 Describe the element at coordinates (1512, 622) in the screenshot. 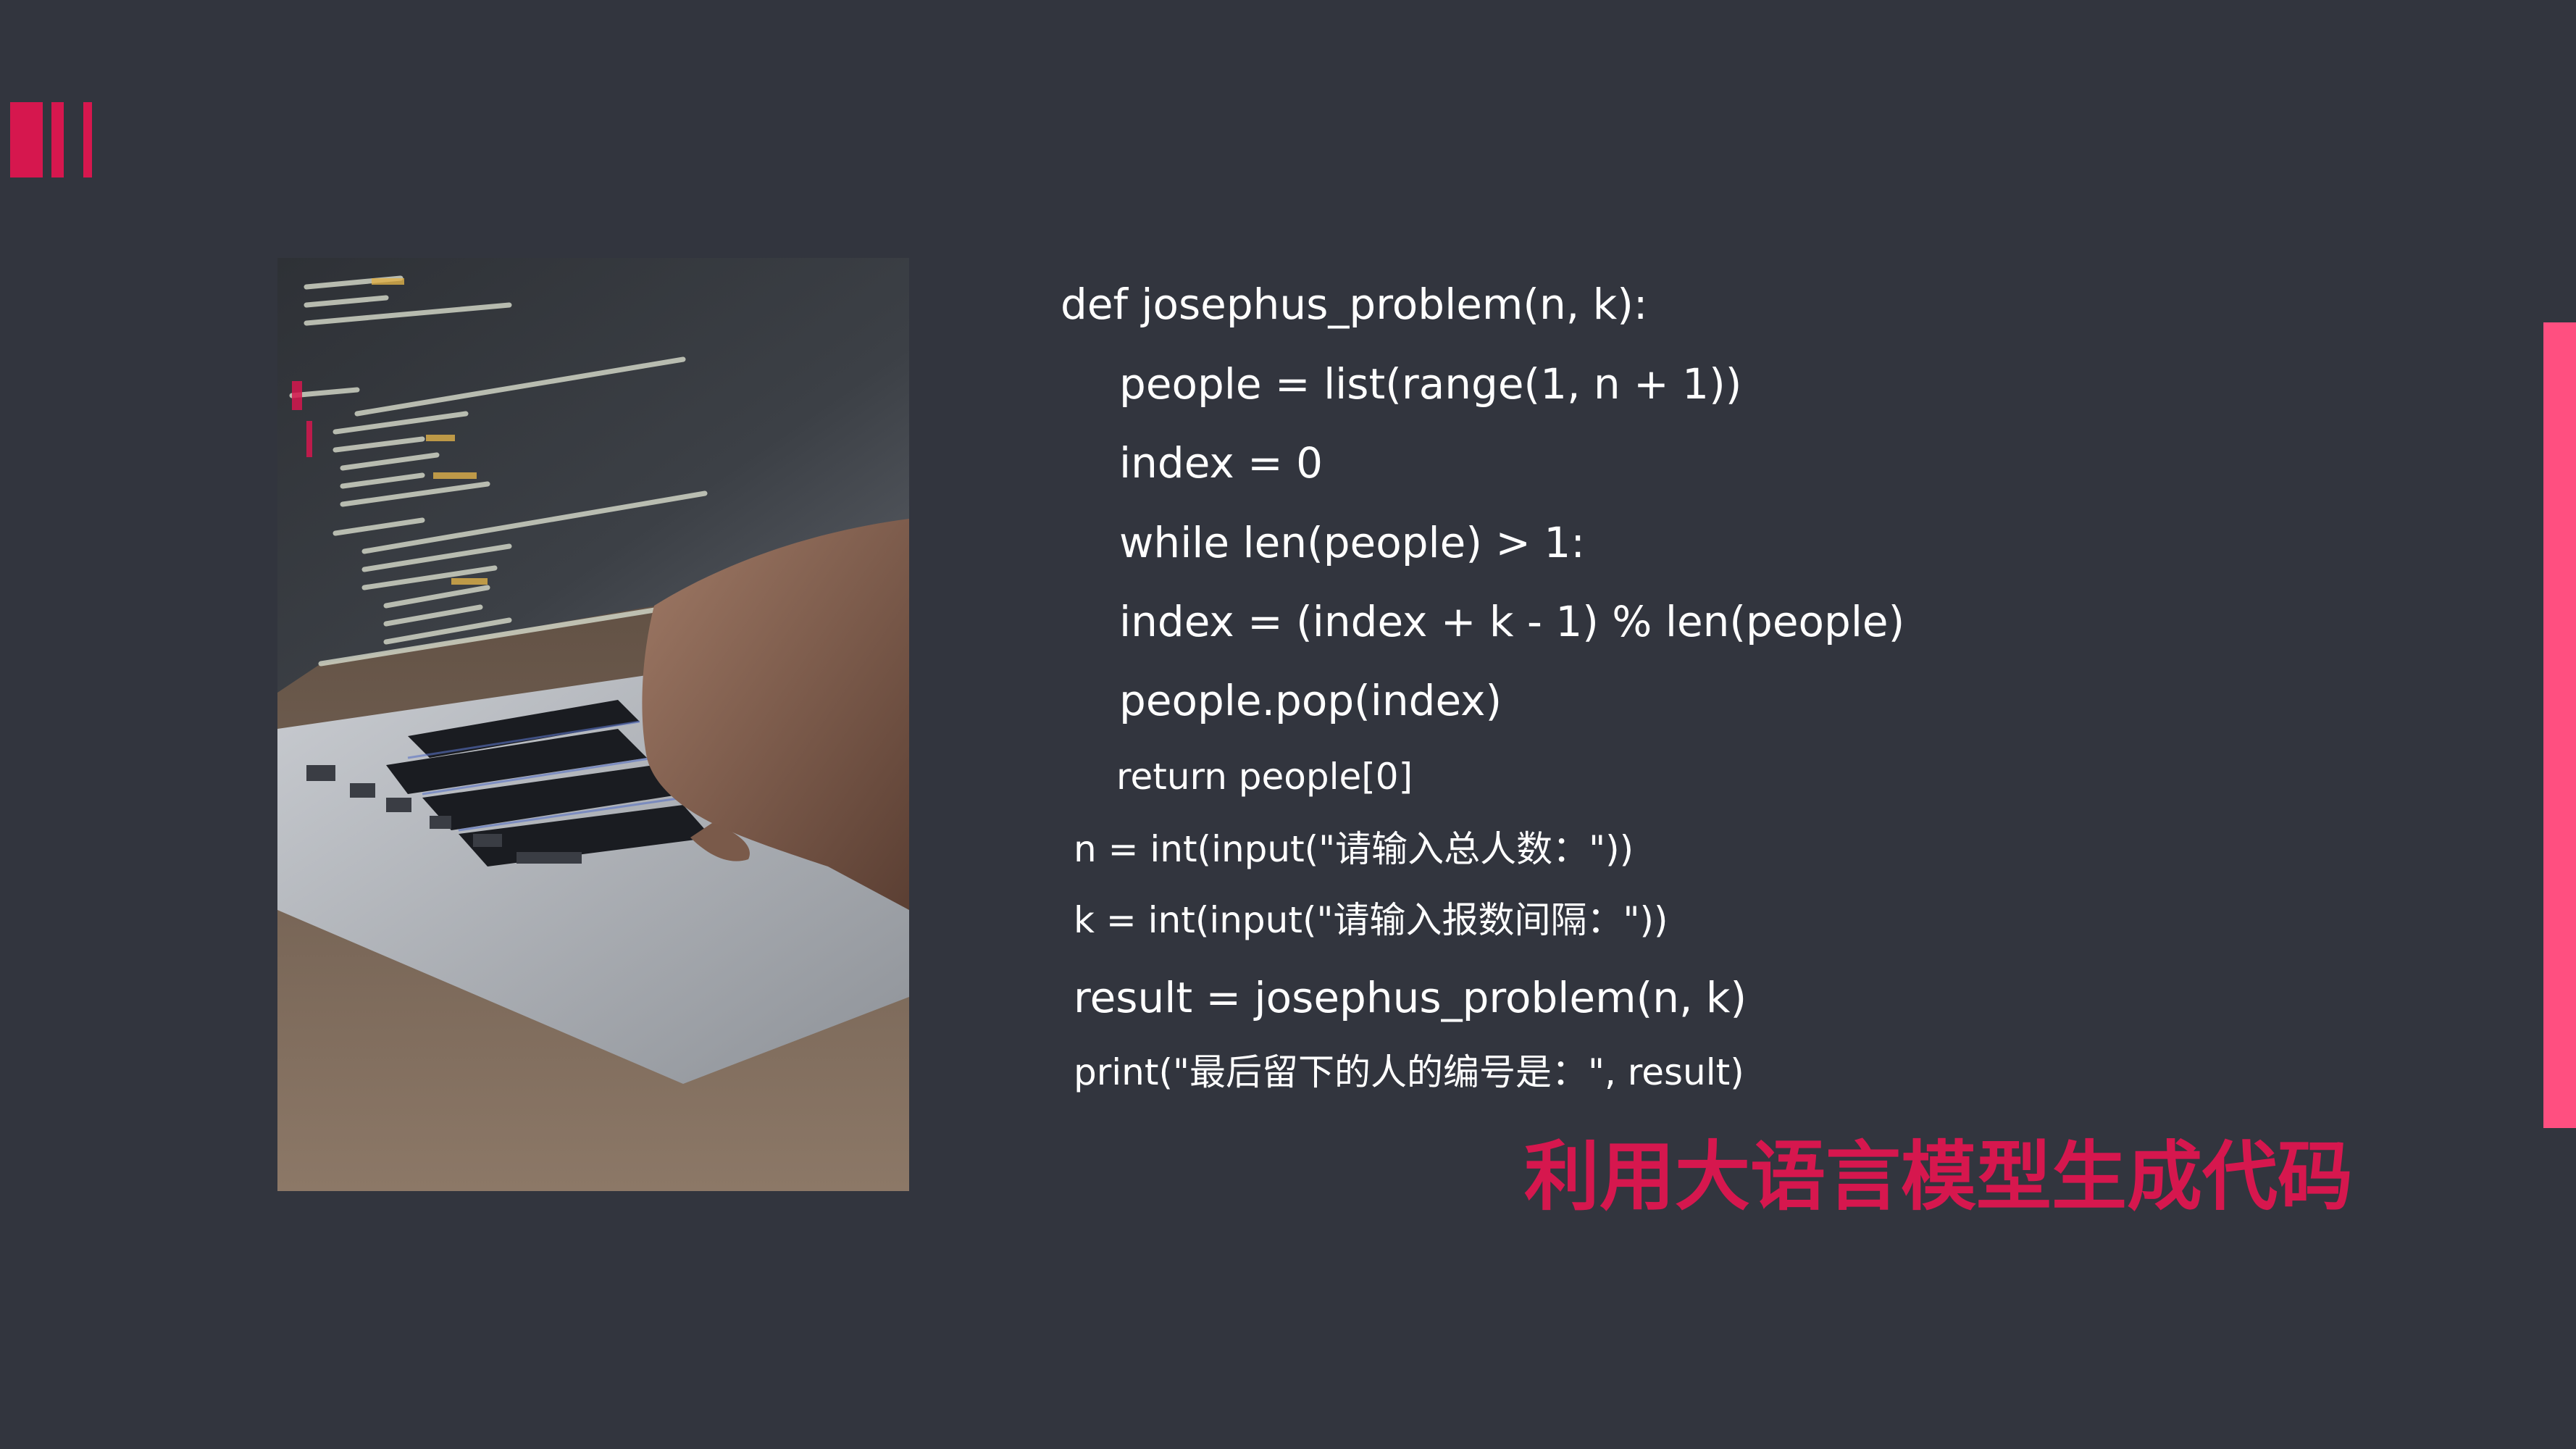

I see `code-line-5: index = (index + k - 1) % len(people)` at that location.